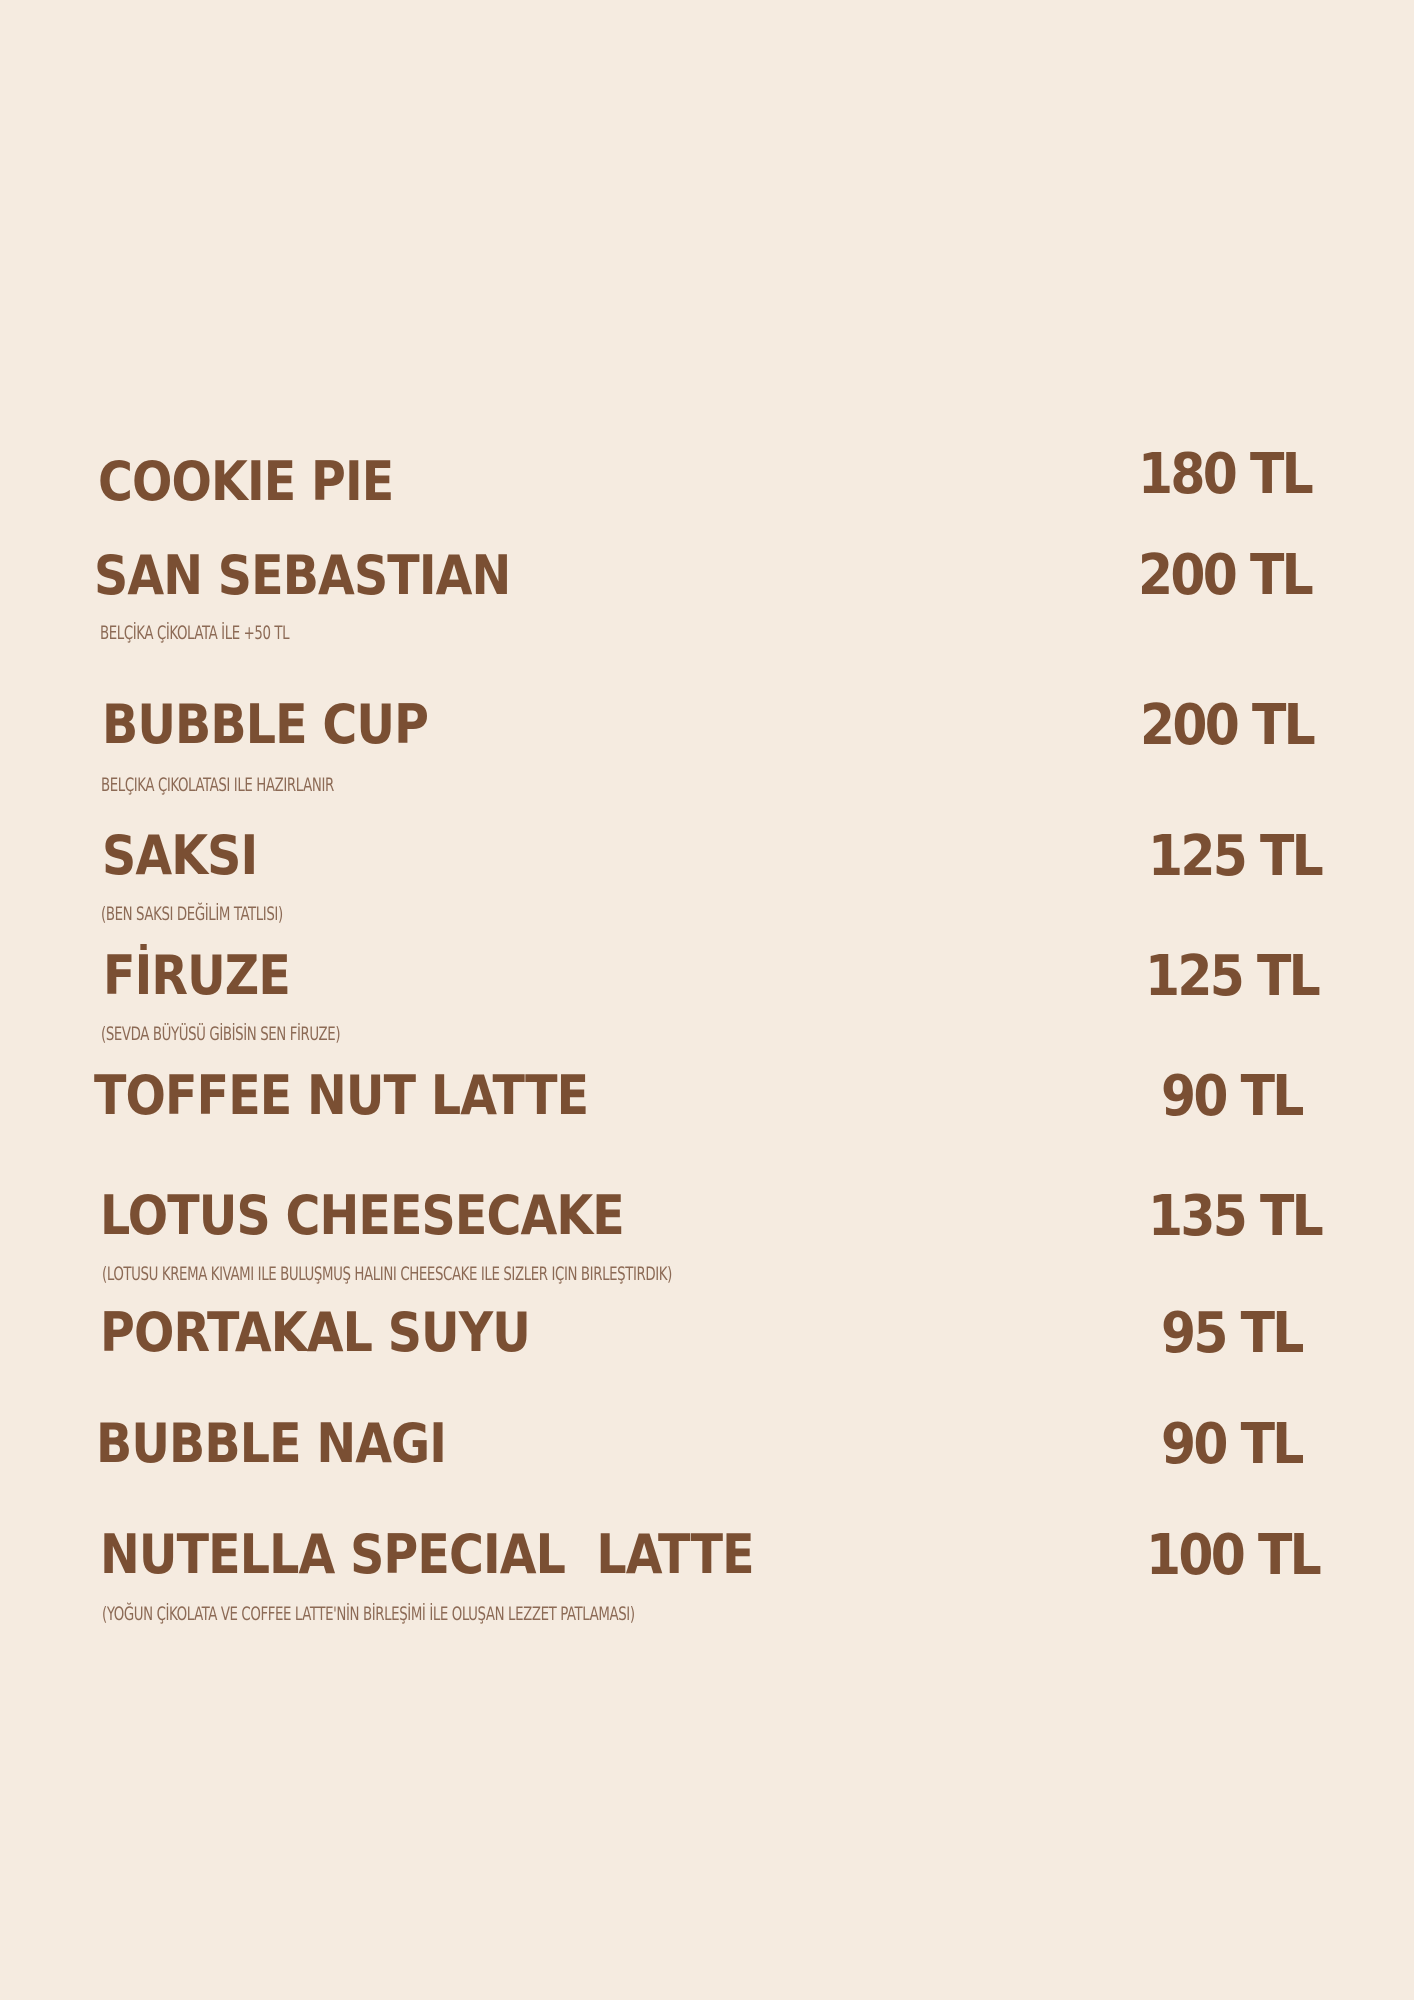  Describe the element at coordinates (265, 724) in the screenshot. I see `menu-item-name: BUBBLE CUP` at that location.